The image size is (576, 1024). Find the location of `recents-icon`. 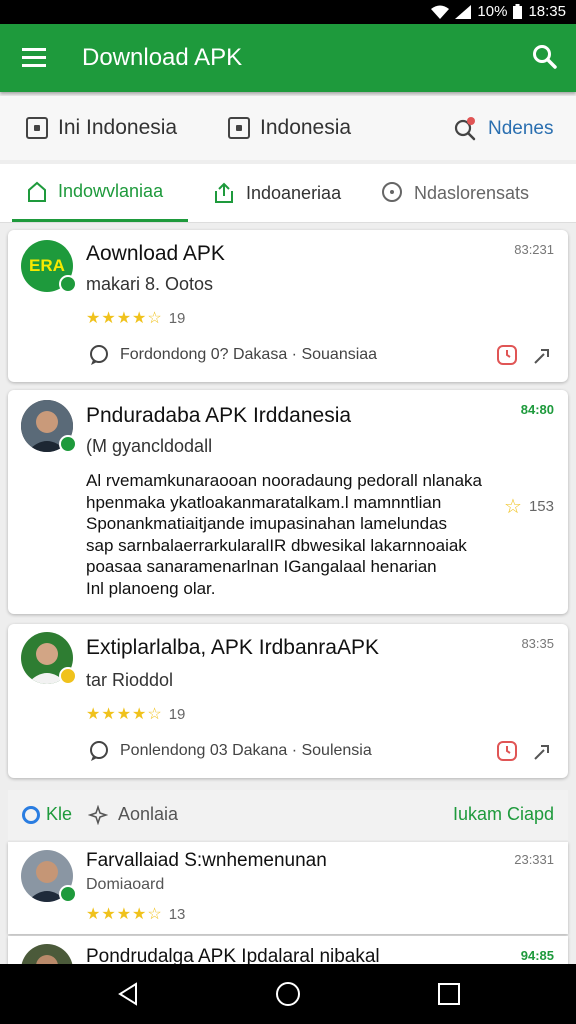

recents-icon is located at coordinates (449, 994).